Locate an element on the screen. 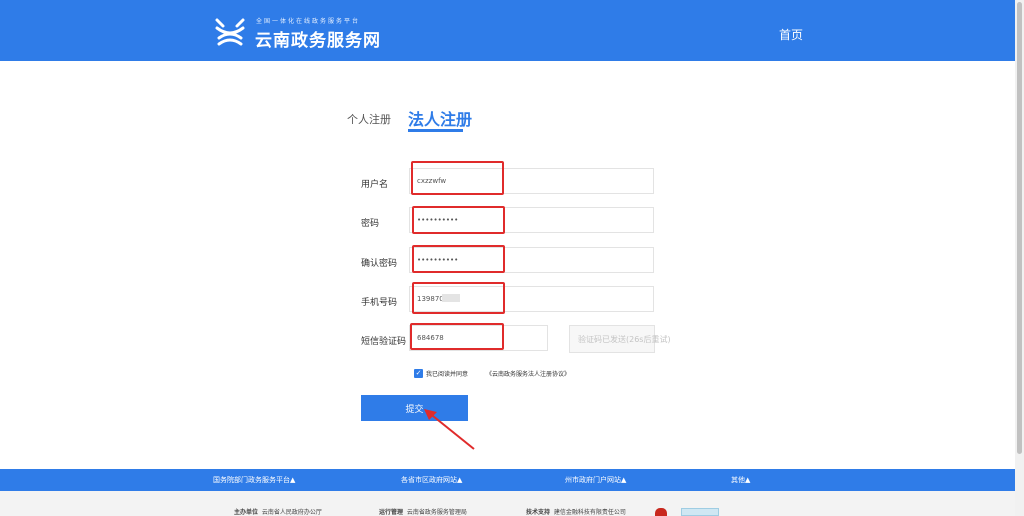 Image resolution: width=1024 pixels, height=516 pixels. footer-host-value: 云南省人民政府办公厅 is located at coordinates (291, 512).